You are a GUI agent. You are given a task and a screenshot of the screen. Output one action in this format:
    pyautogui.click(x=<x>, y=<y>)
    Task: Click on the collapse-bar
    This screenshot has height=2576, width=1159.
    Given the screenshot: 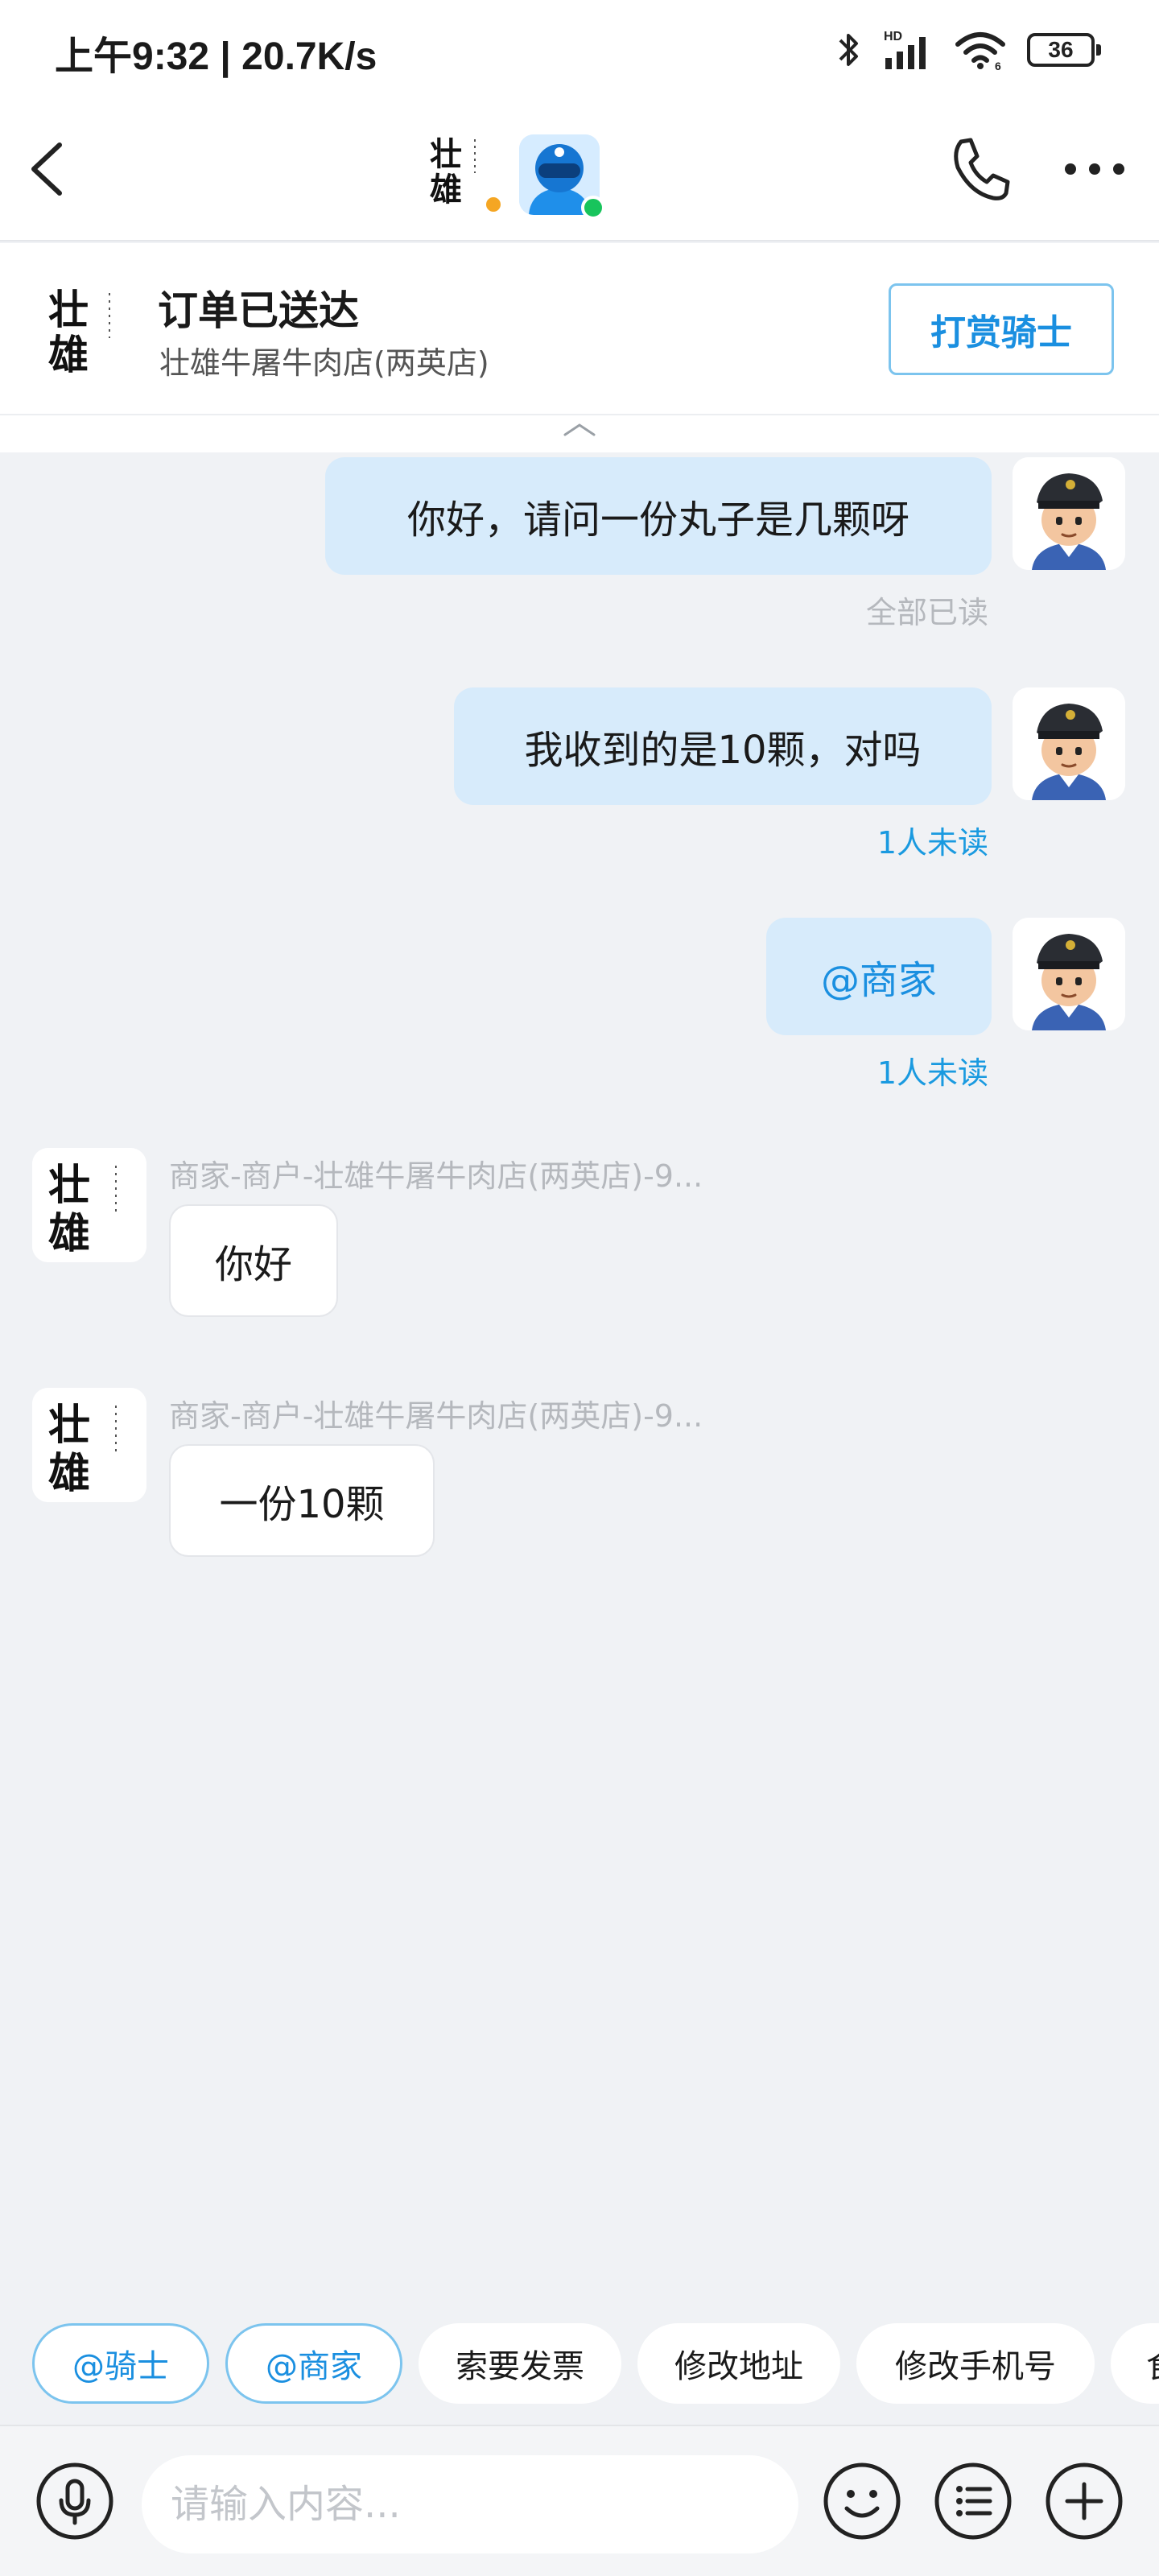 What is the action you would take?
    pyautogui.click(x=579, y=433)
    